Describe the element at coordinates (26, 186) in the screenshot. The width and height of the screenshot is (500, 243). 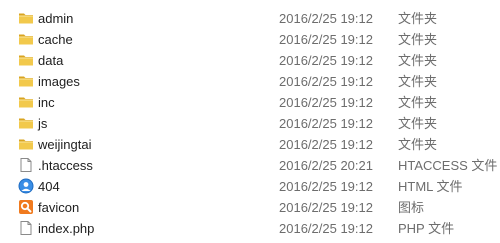
I see `html-file-icon` at that location.